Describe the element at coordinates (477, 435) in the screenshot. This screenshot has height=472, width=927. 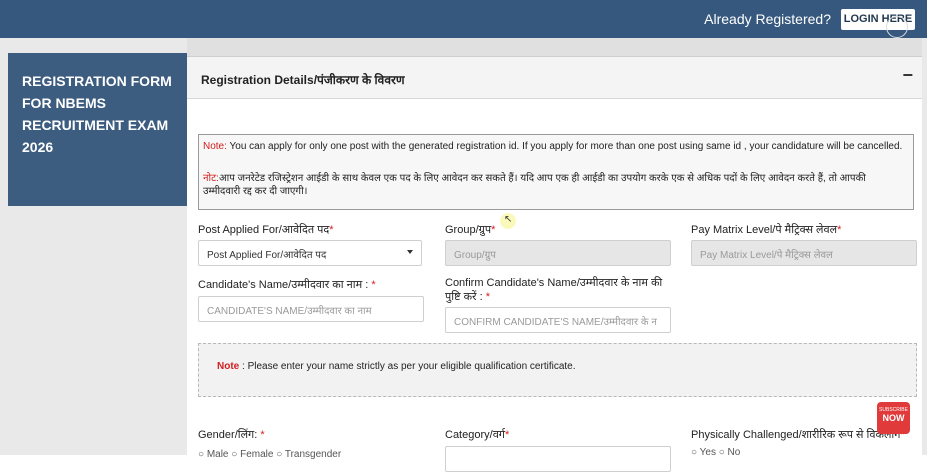
I see `category-label: Category/वर्ग*` at that location.